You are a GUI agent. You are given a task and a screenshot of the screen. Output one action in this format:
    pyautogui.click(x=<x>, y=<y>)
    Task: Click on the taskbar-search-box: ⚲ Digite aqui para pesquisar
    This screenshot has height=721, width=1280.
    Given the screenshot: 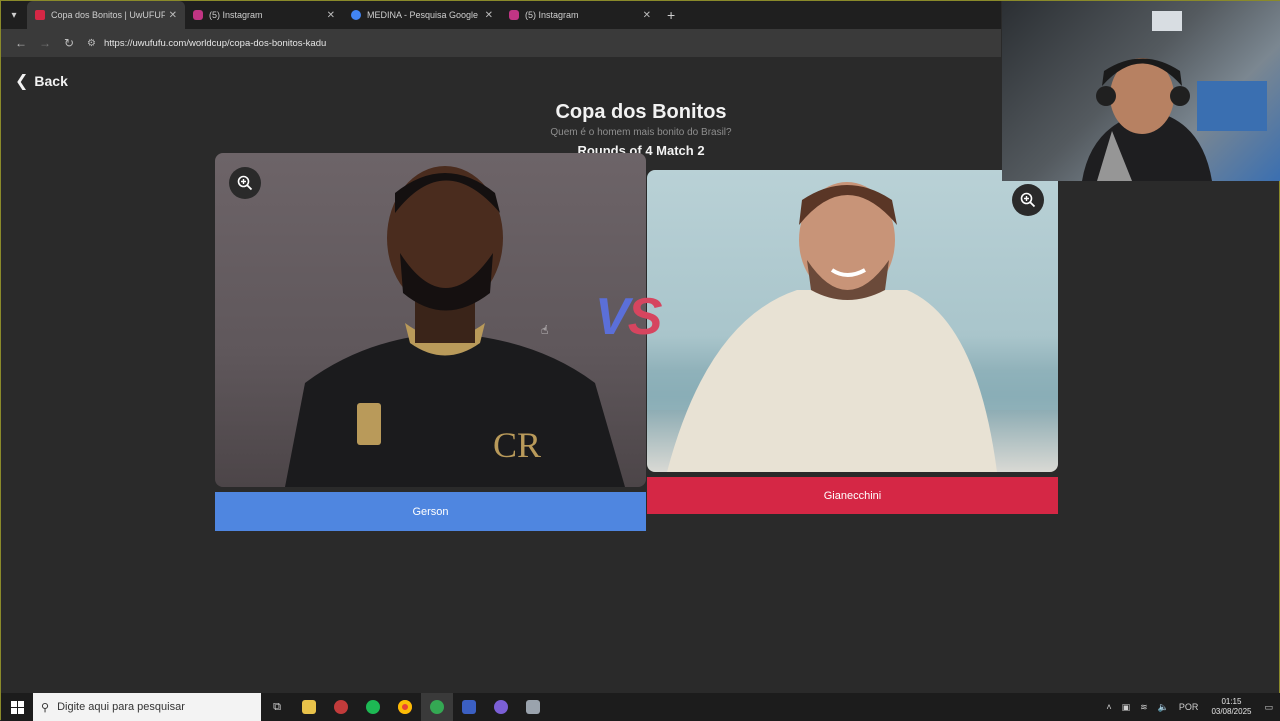 What is the action you would take?
    pyautogui.click(x=147, y=707)
    